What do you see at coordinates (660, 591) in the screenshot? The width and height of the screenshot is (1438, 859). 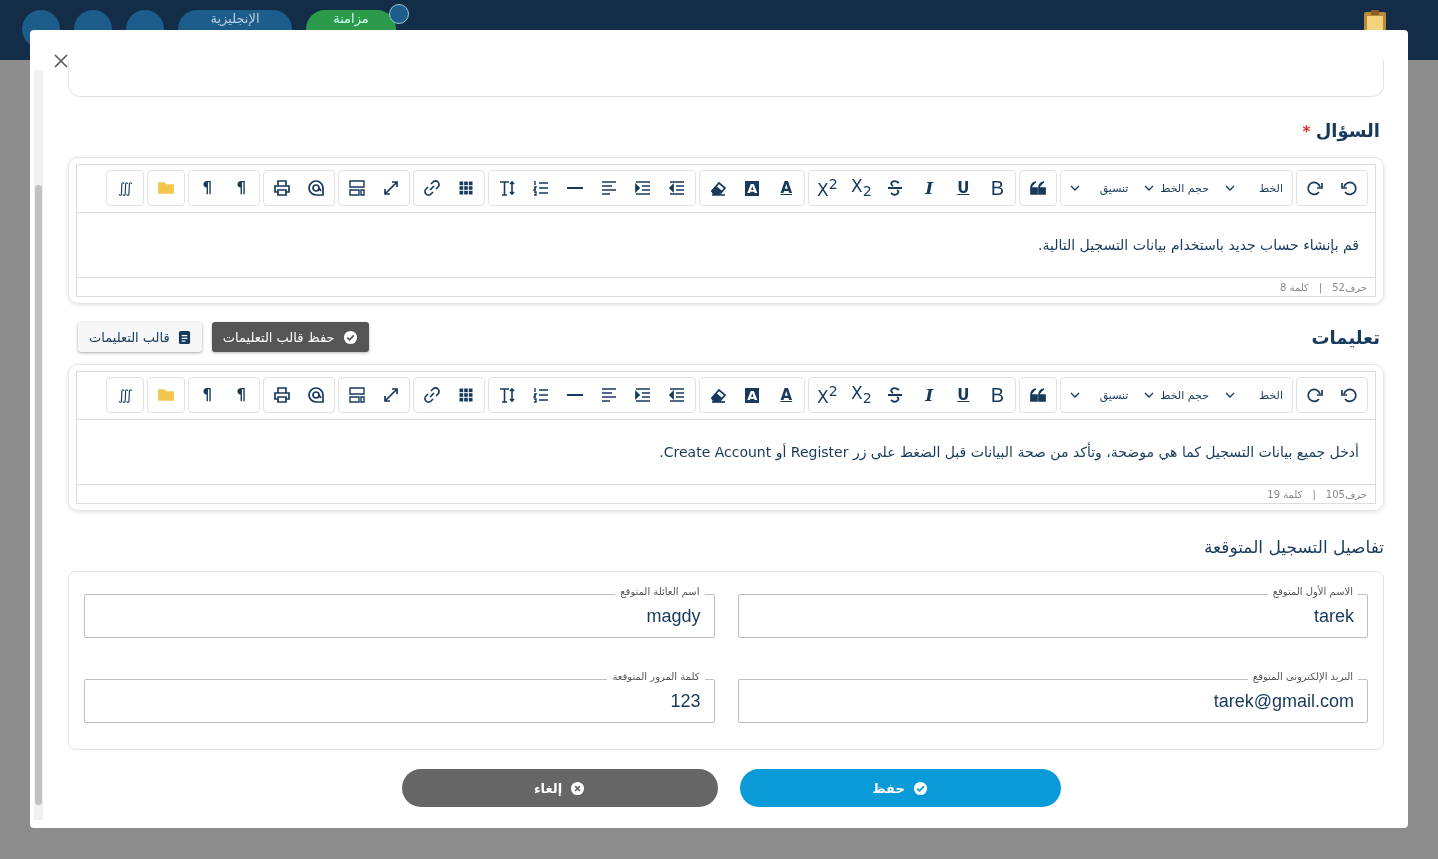 I see `field-label: اسم العائلة المتوقع` at bounding box center [660, 591].